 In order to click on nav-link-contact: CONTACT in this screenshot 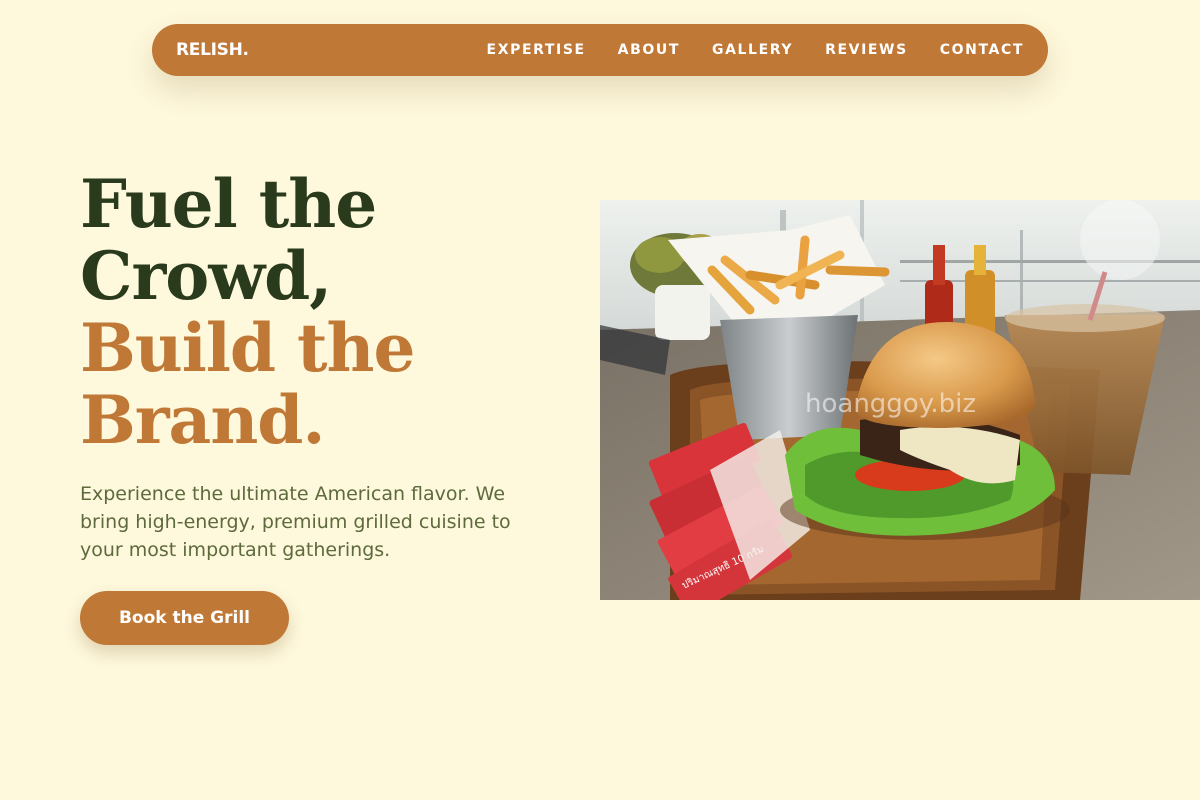, I will do `click(982, 50)`.